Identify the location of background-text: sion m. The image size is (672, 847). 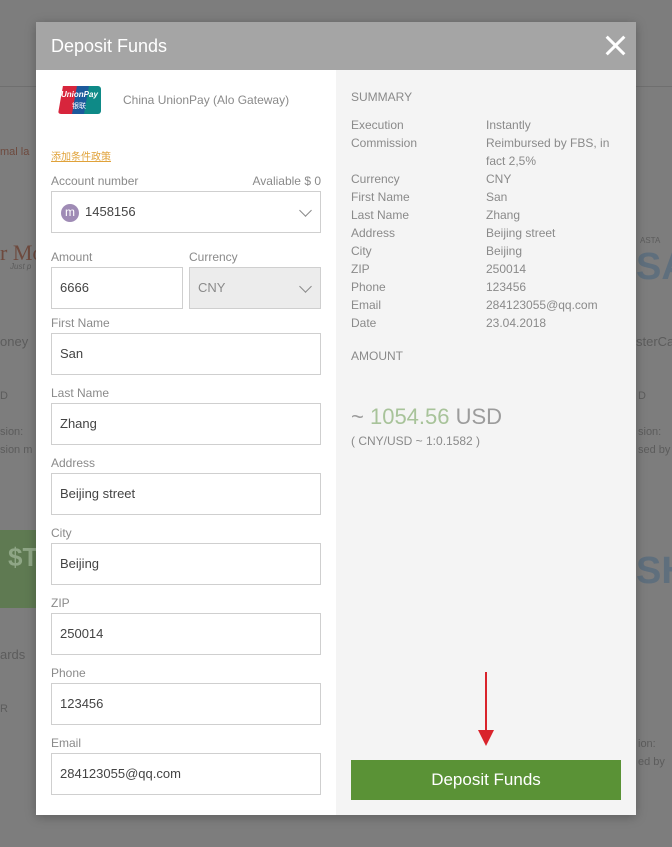
(16, 450).